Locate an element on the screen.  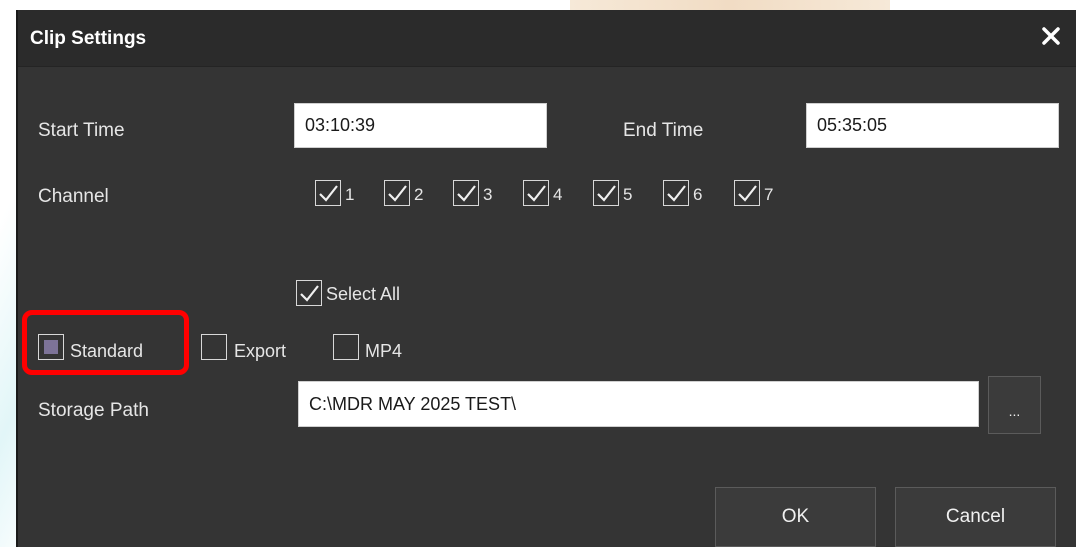
storage-path-input is located at coordinates (638, 404).